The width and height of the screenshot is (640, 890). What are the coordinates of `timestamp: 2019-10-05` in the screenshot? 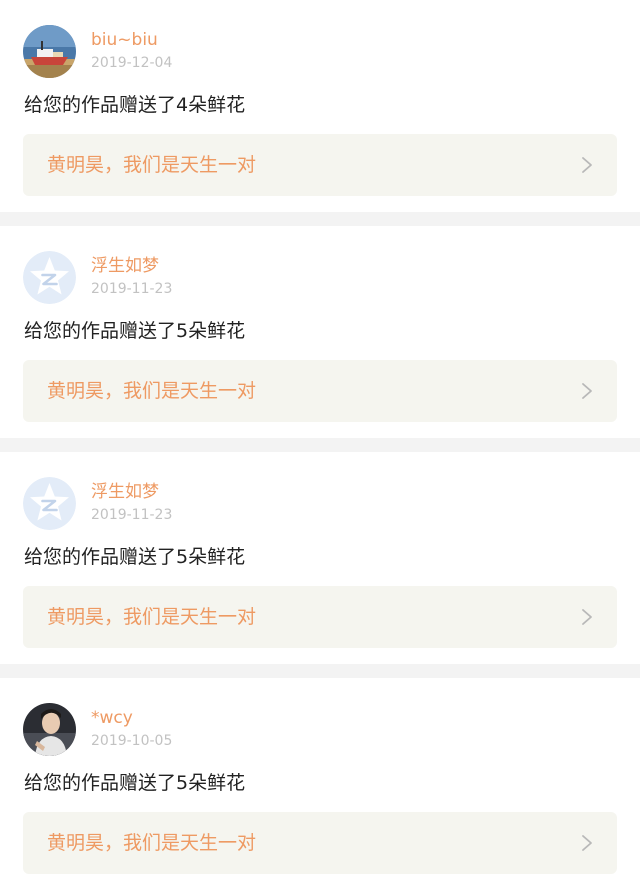 It's located at (132, 741).